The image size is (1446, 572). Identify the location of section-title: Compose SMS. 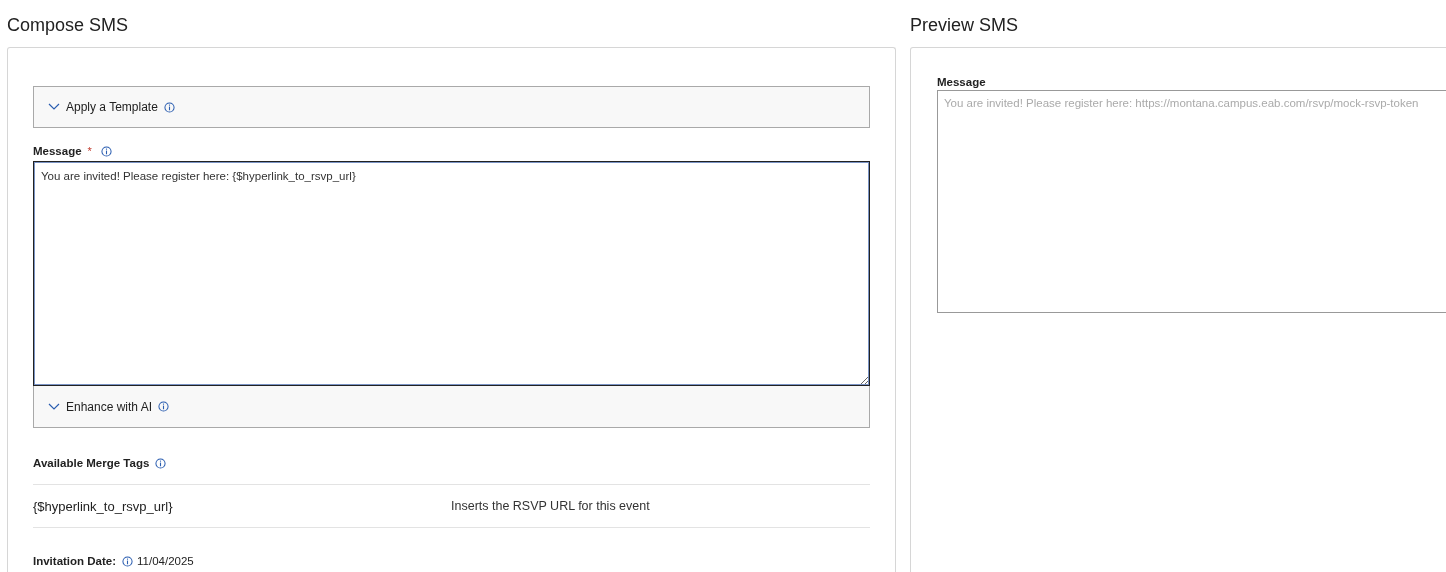
(68, 25).